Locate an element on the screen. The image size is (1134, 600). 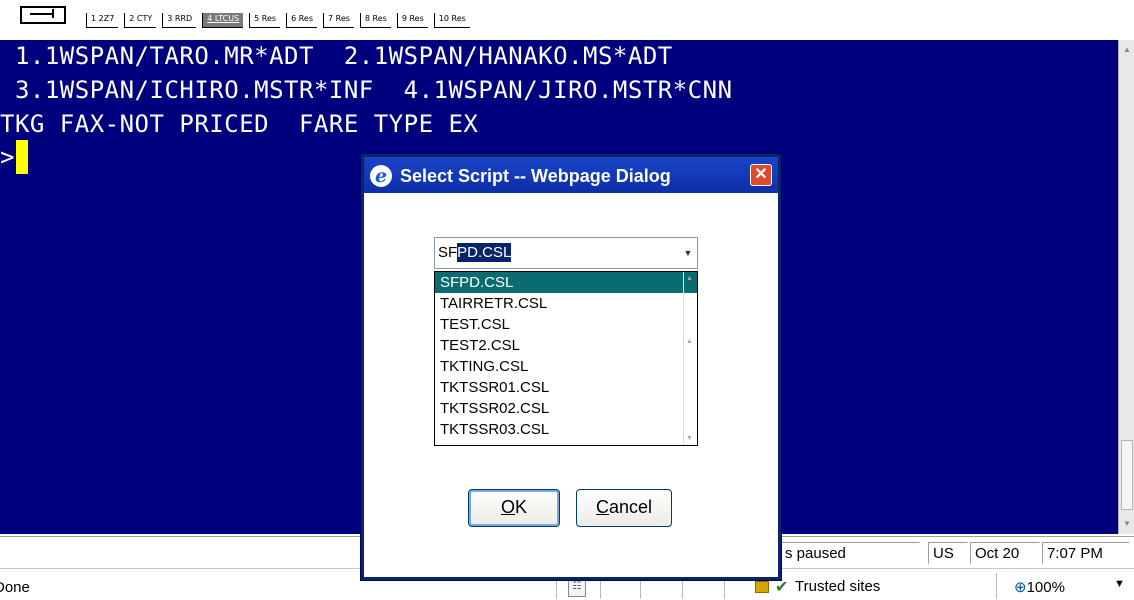
cancel-label-rest: ancel is located at coordinates (630, 507).